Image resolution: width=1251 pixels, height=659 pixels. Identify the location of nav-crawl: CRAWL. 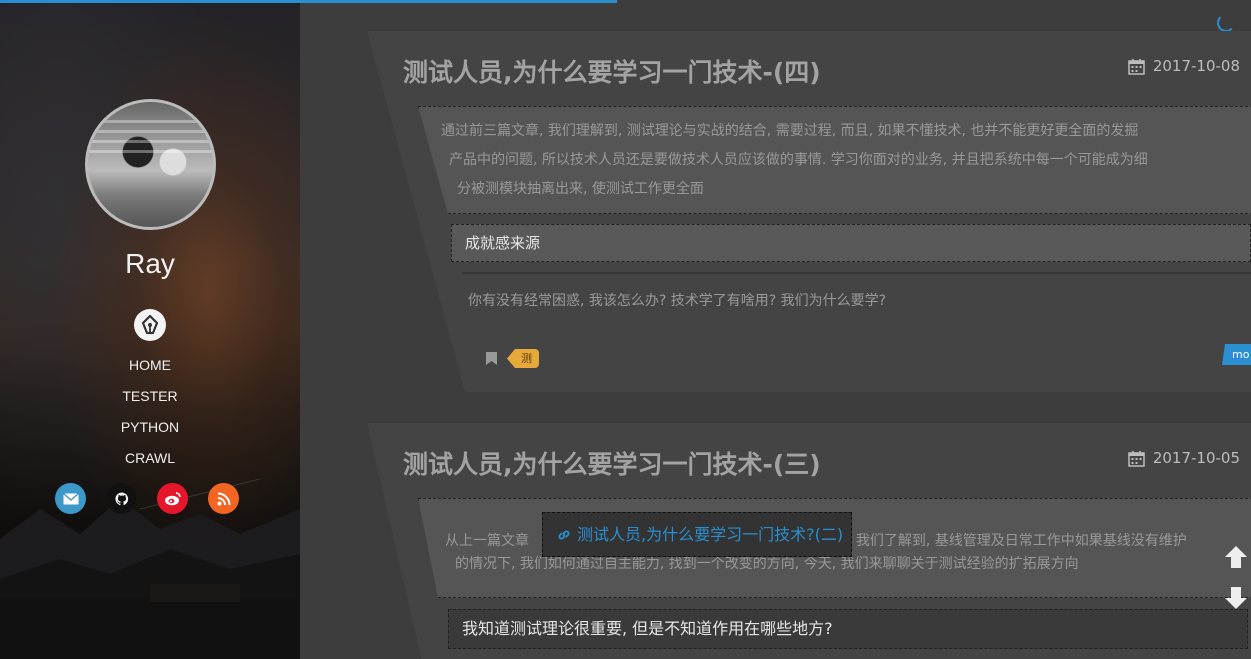
(150, 462).